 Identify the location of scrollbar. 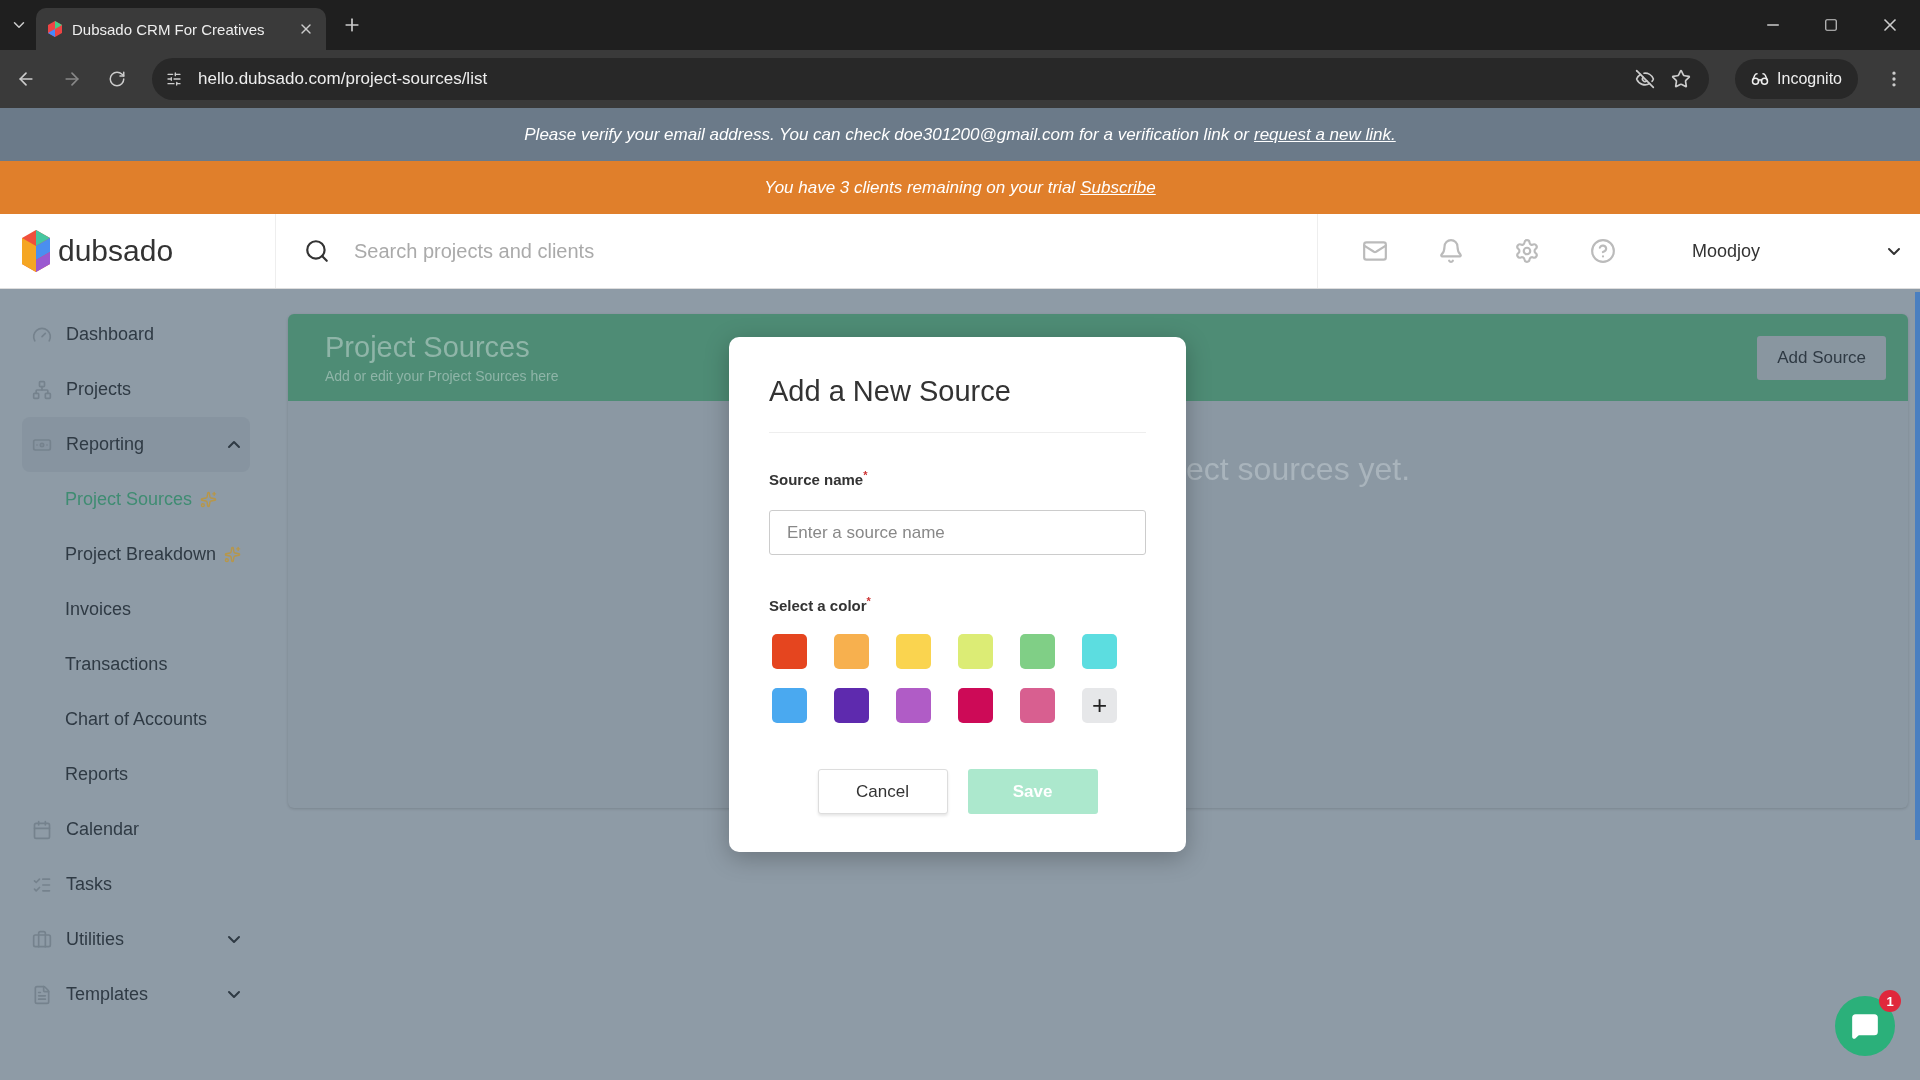
(1917, 566).